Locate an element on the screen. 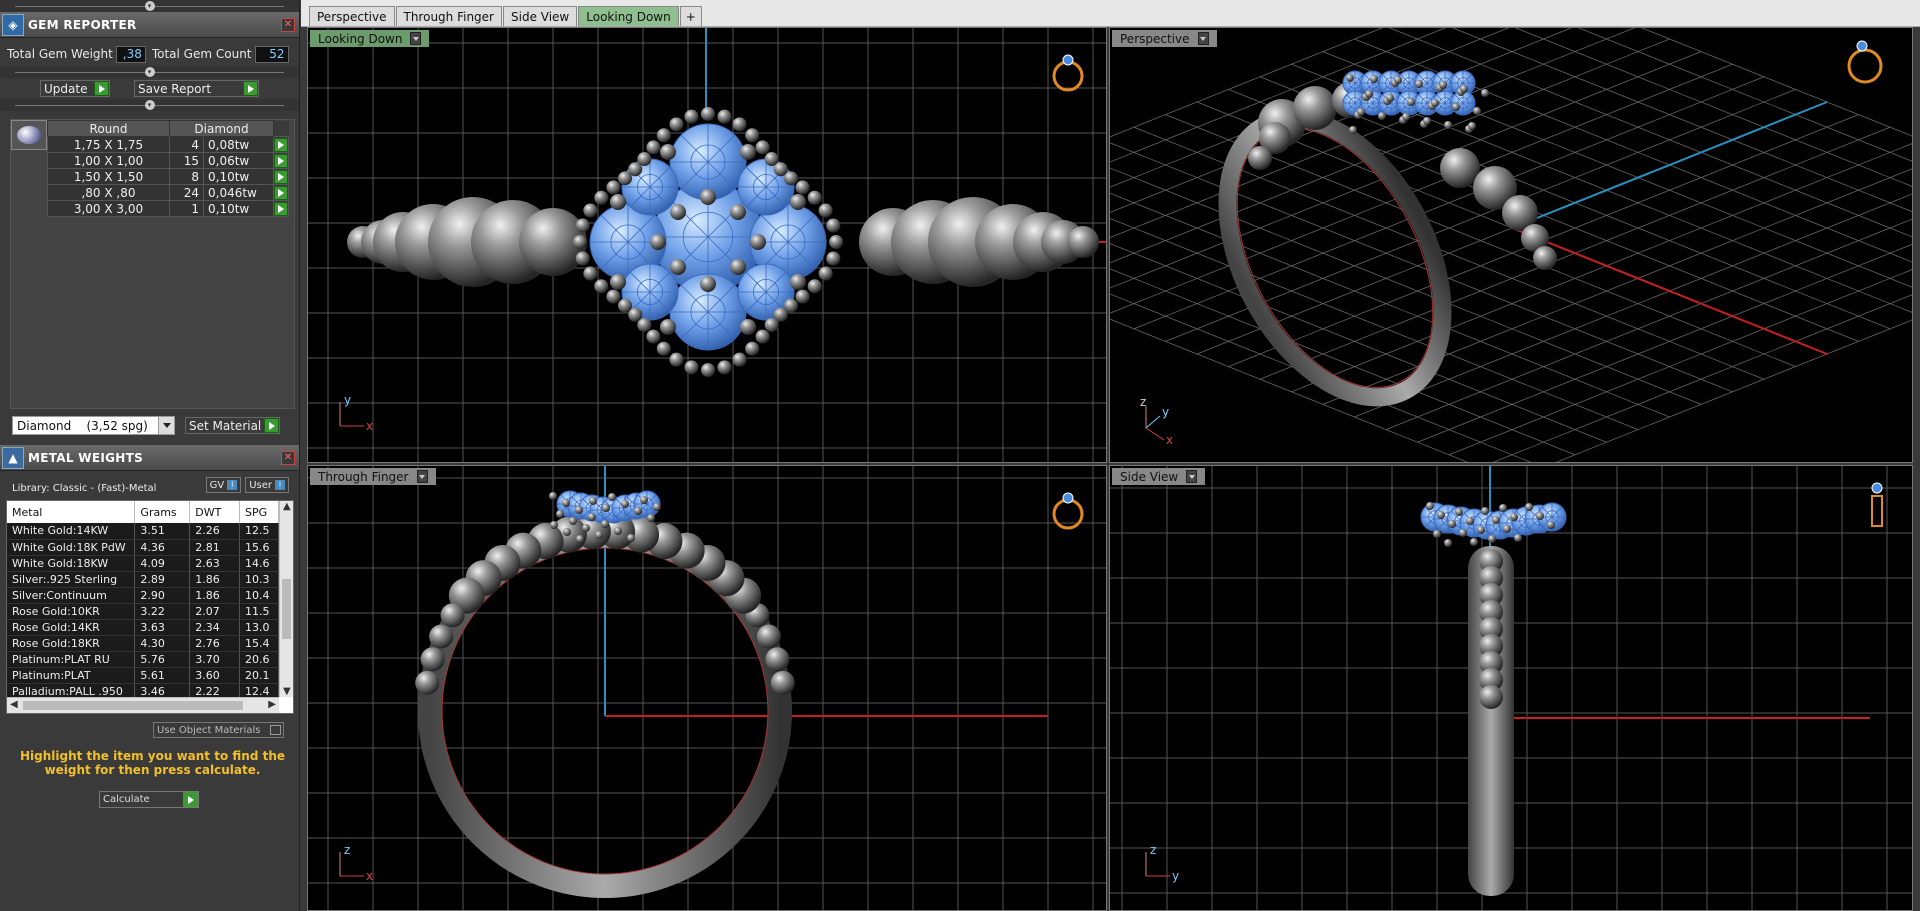 This screenshot has width=1920, height=911. viewport-label: Through Finger is located at coordinates (373, 476).